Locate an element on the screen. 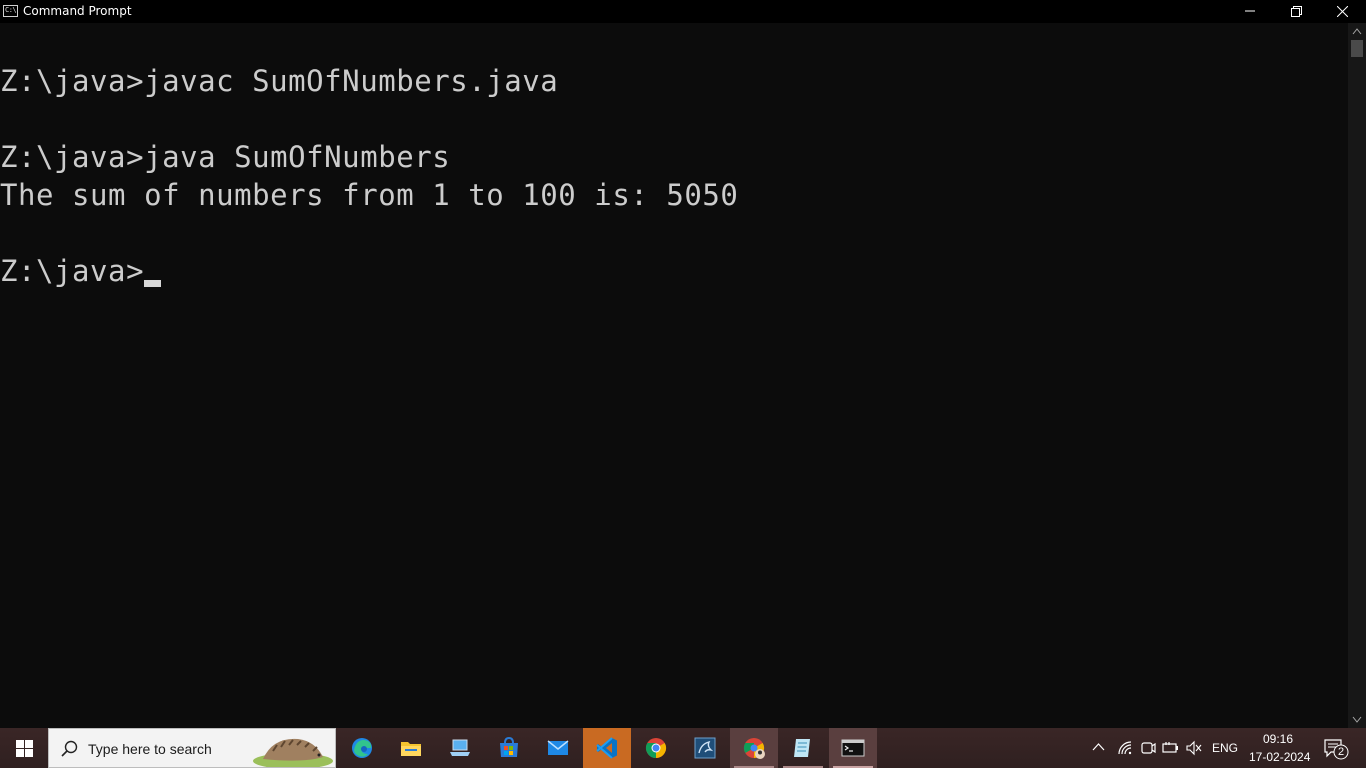 This screenshot has width=1366, height=768. minimize-button is located at coordinates (1250, 11).